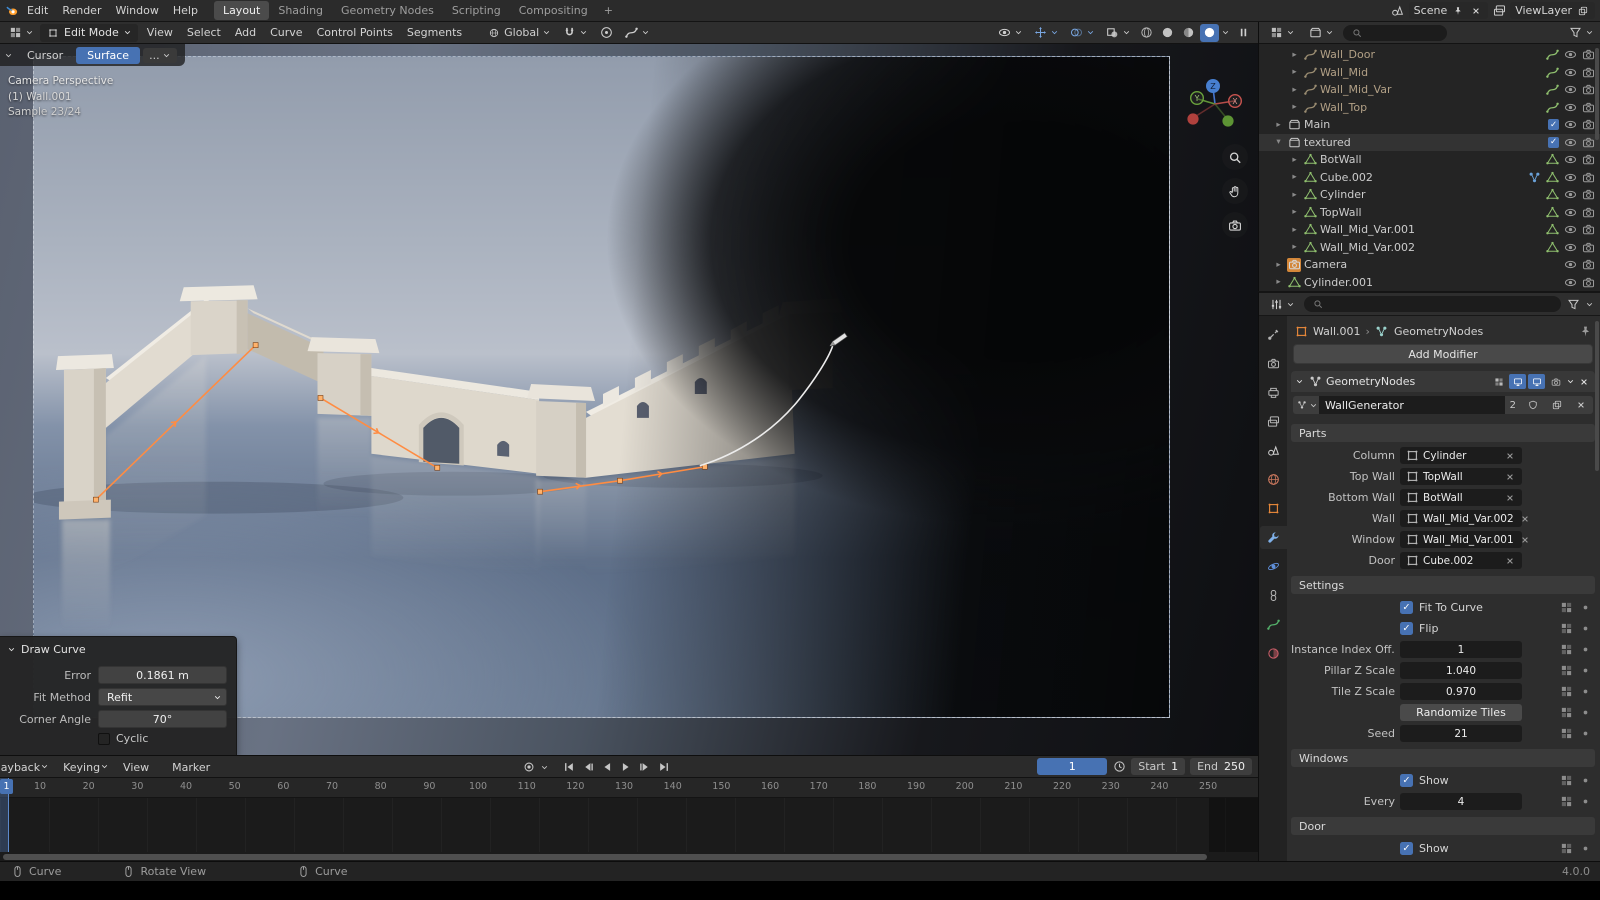 This screenshot has width=1600, height=900. What do you see at coordinates (12, 11) in the screenshot?
I see `blender-logo-icon` at bounding box center [12, 11].